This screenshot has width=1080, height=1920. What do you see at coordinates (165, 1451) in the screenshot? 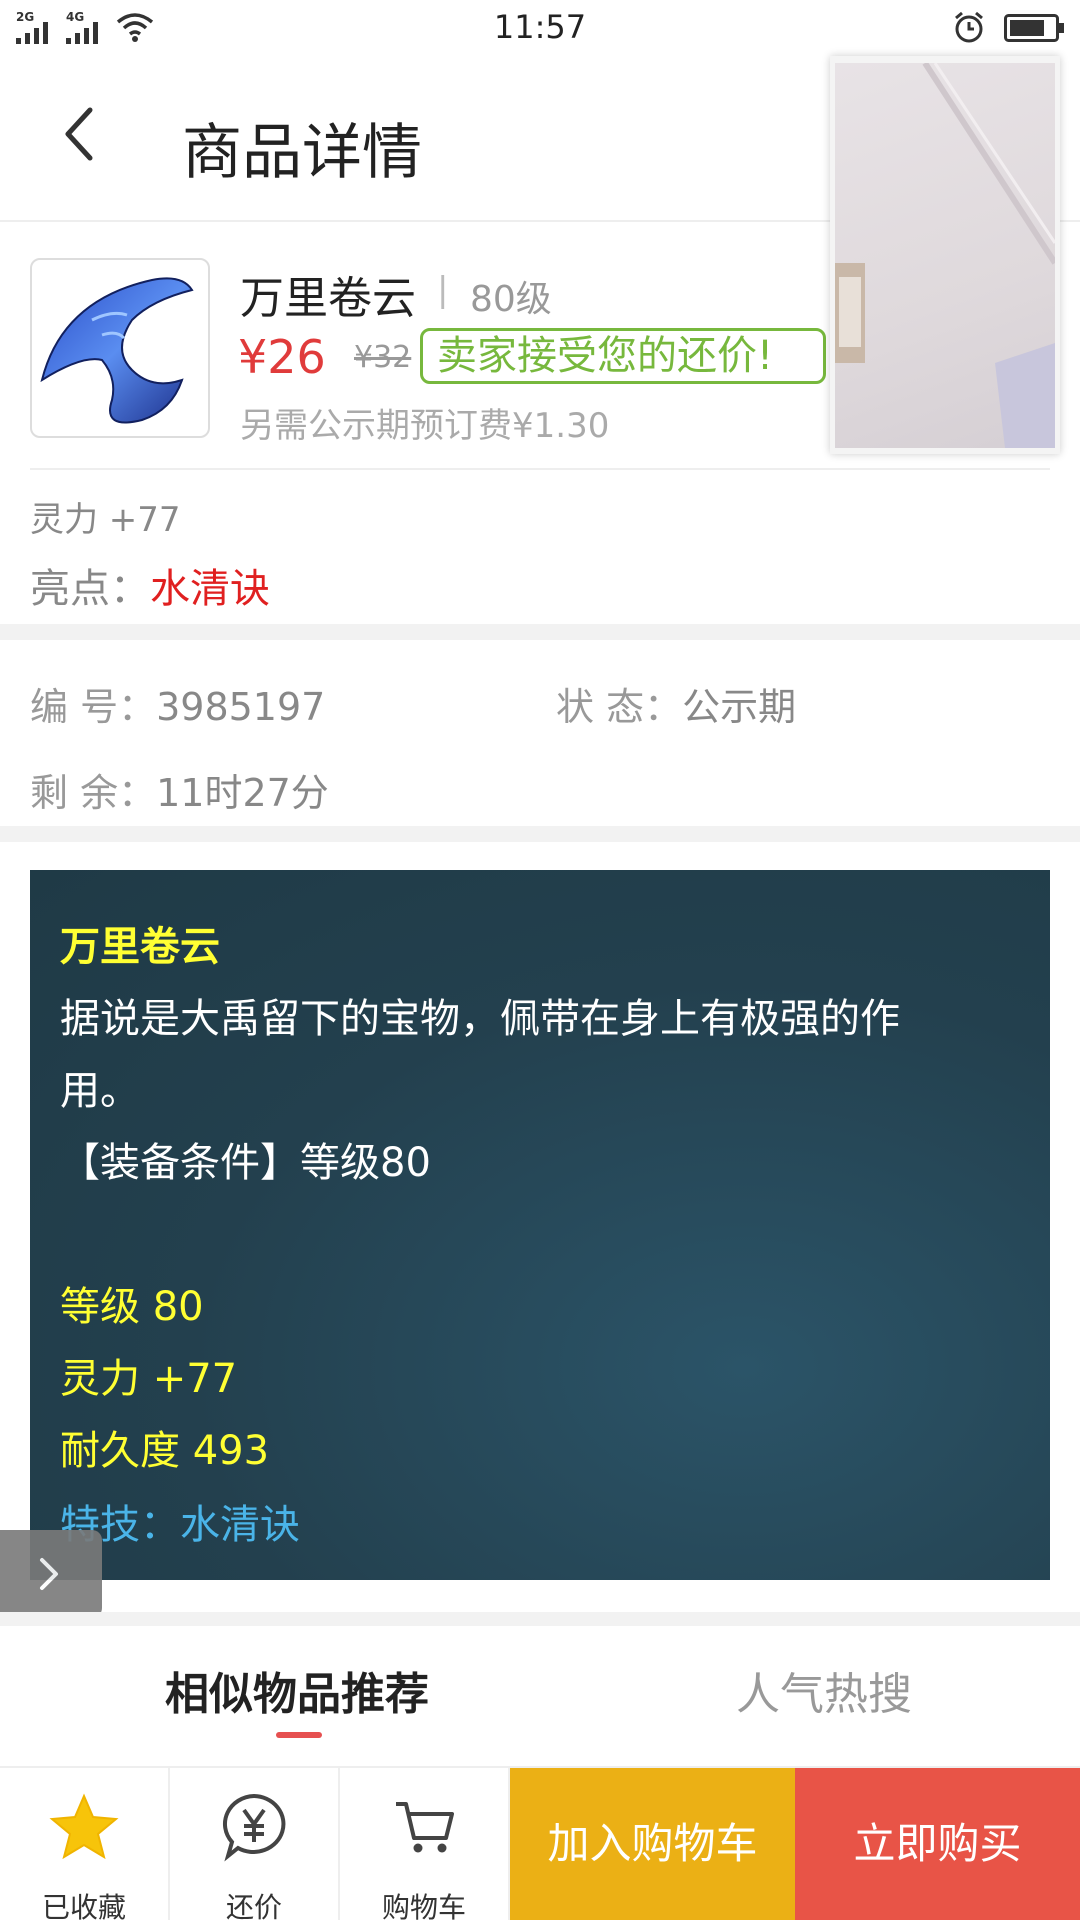
I see `desc-stat-durability: 耐久度 493` at bounding box center [165, 1451].